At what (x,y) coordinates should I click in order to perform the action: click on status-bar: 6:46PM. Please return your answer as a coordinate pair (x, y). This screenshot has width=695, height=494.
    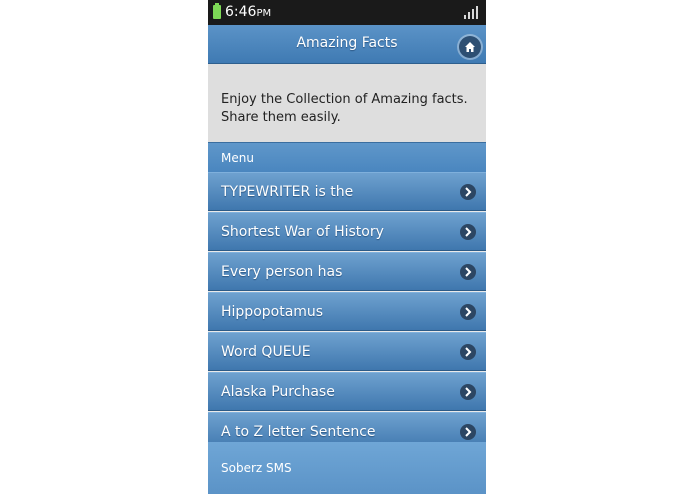
    Looking at the image, I should click on (347, 12).